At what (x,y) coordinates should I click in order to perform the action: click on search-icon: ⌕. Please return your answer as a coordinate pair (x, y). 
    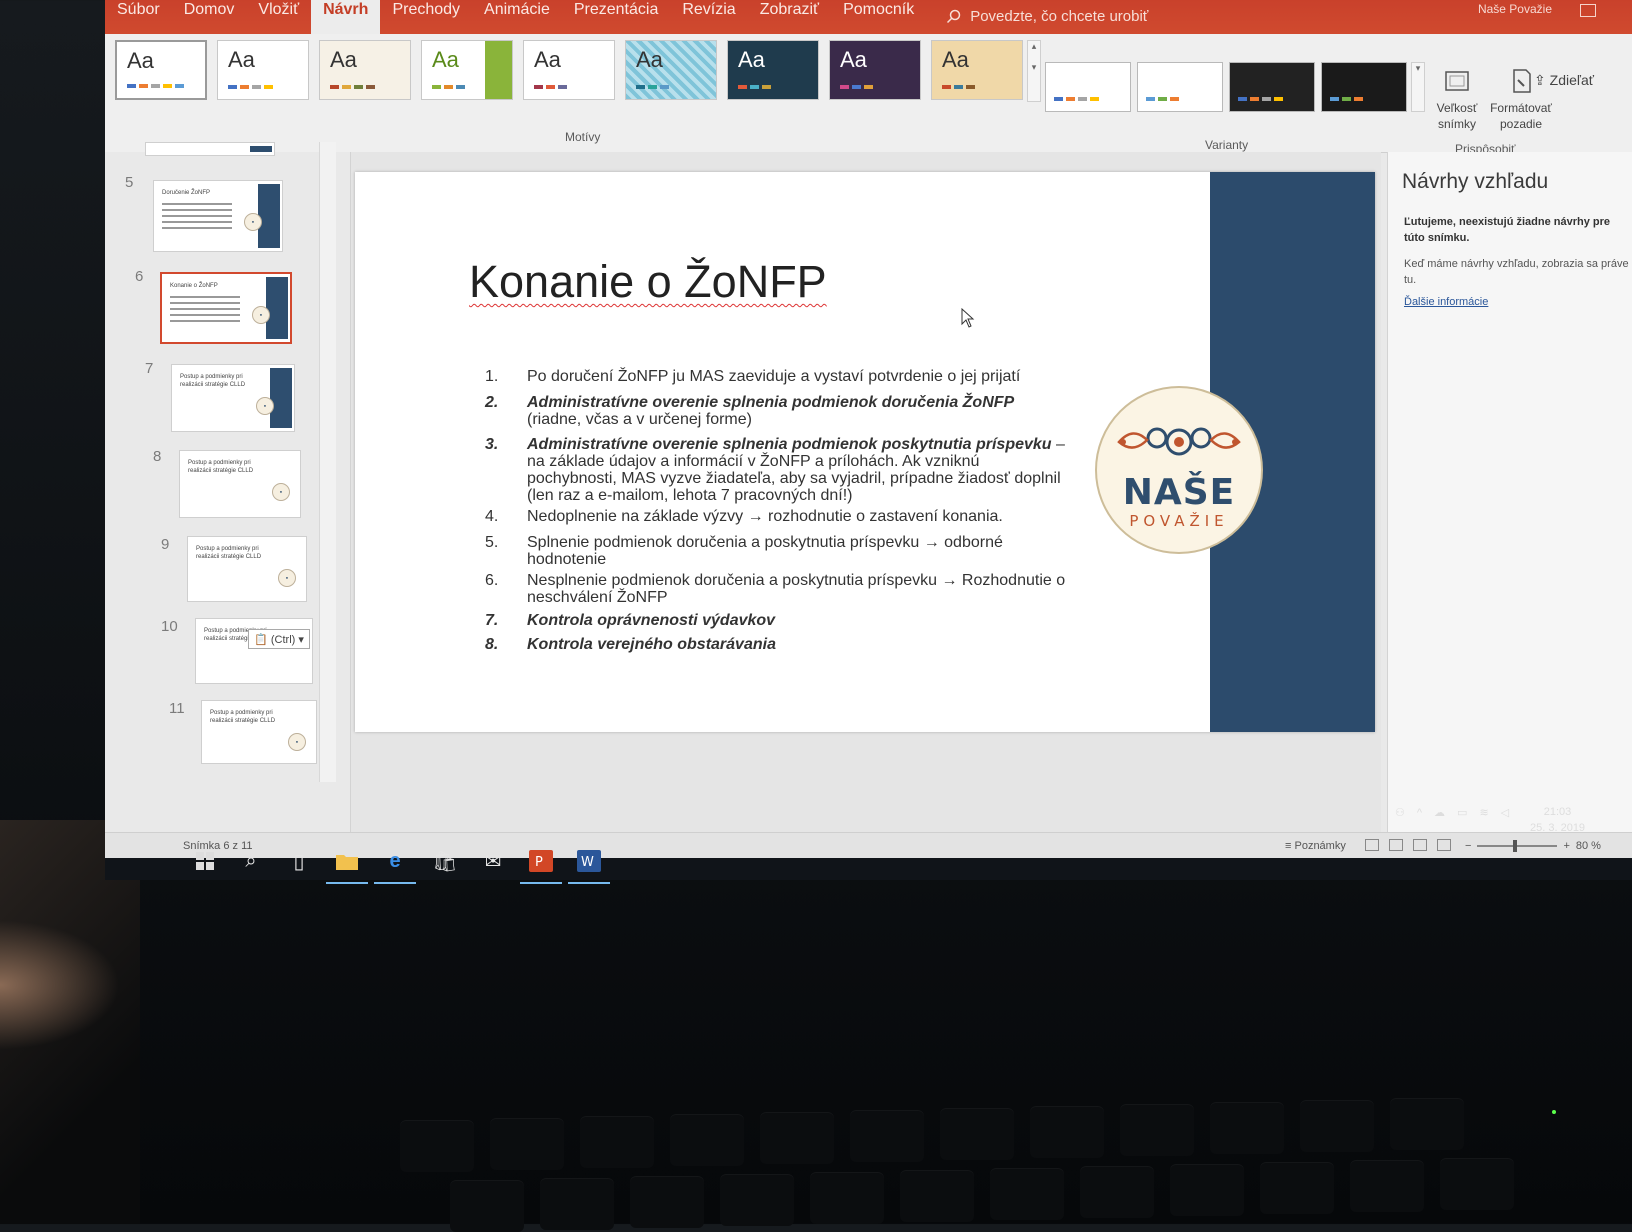
    Looking at the image, I should click on (251, 861).